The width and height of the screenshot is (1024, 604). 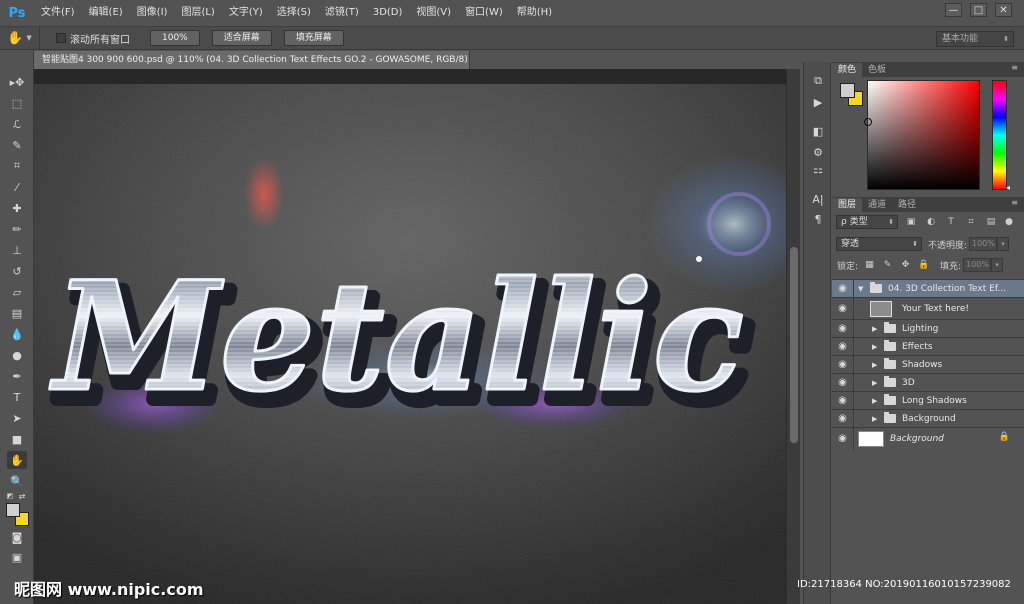 What do you see at coordinates (433, 13) in the screenshot?
I see `menu-view: 视图(V)` at bounding box center [433, 13].